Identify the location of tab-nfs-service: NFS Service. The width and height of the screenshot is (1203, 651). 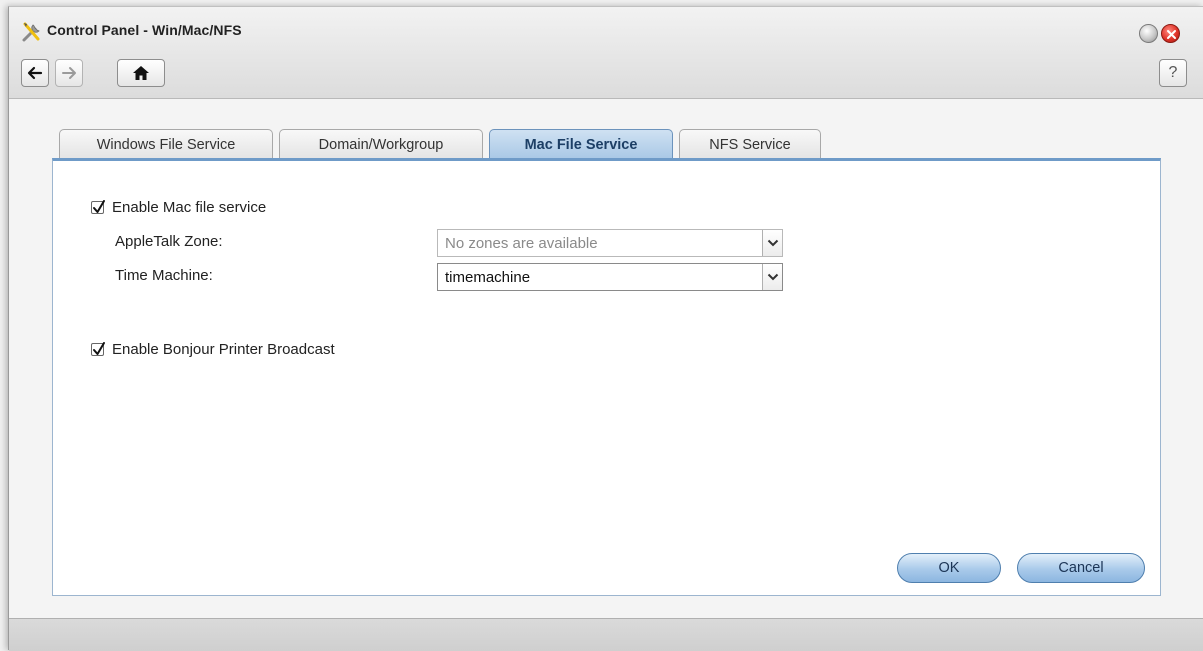
(750, 144).